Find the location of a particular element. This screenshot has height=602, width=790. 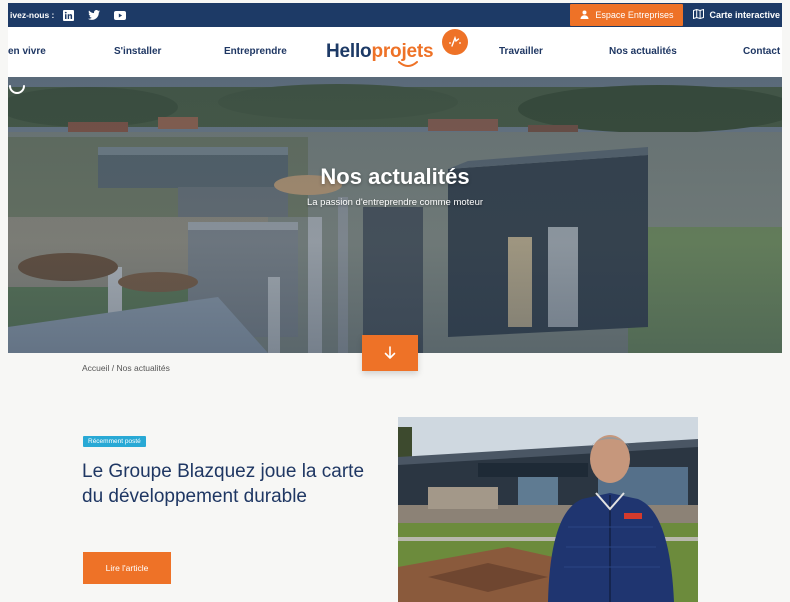

espace-entreprises-button: Espace Entreprises is located at coordinates (627, 15).